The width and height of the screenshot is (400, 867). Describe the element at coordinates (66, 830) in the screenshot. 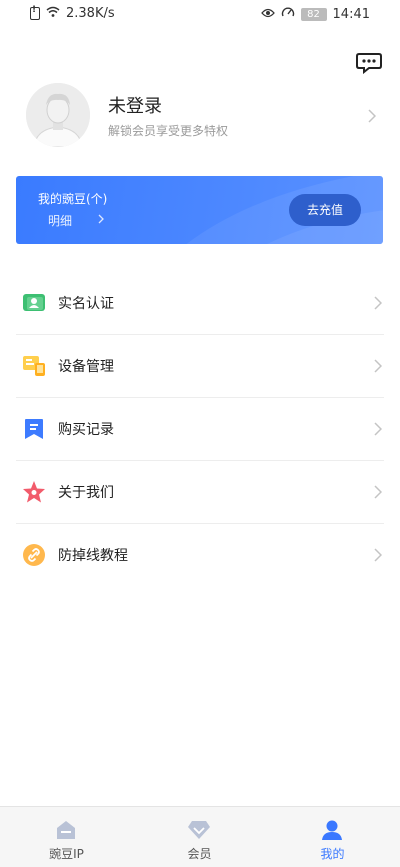

I see `home-icon` at that location.